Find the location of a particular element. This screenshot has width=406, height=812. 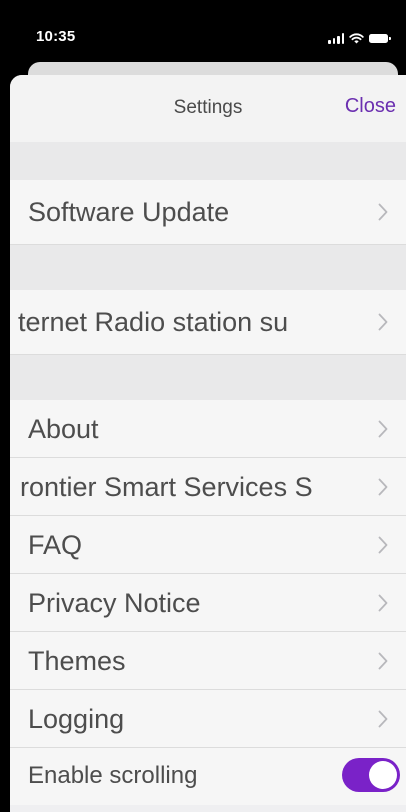

row-label: About is located at coordinates (63, 429).